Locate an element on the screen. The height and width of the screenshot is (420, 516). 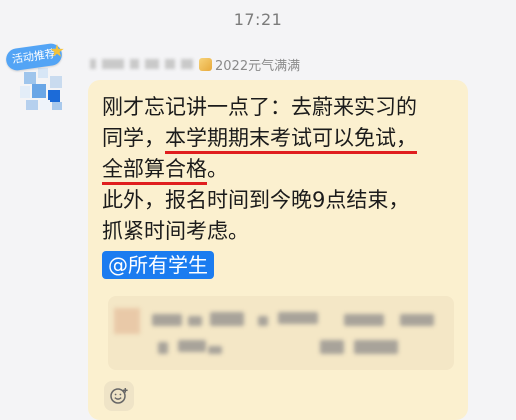
message-line: 同学，本学期期末考试可以免试， is located at coordinates (282, 138).